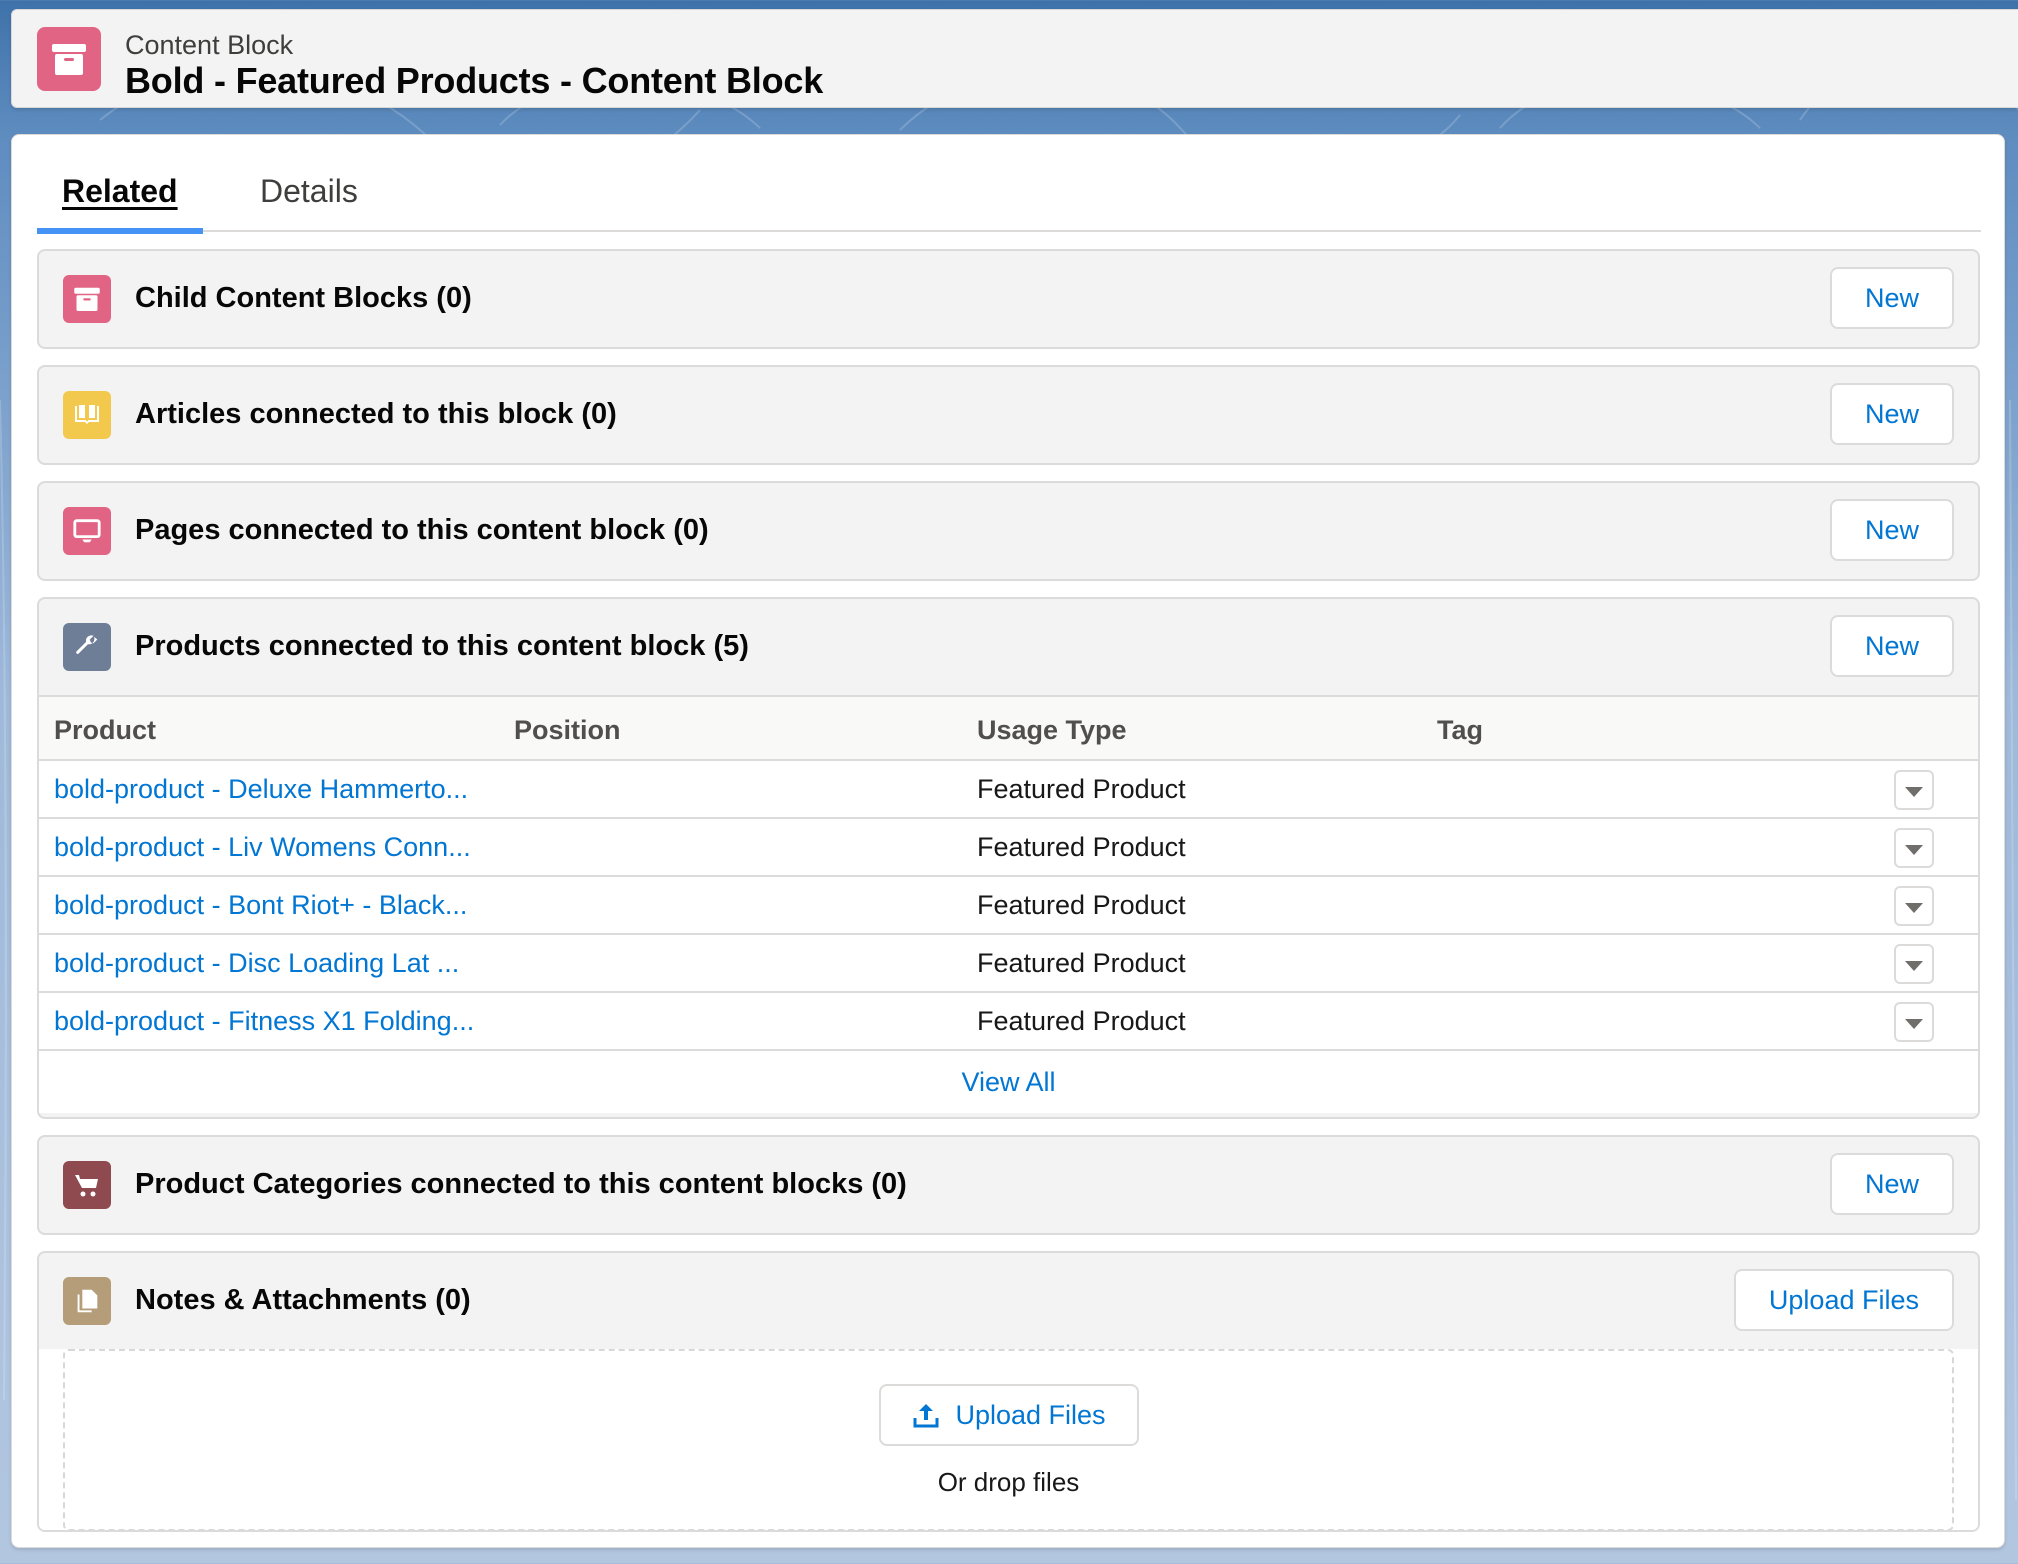  What do you see at coordinates (1030, 1414) in the screenshot?
I see `upload-files-label: Upload Files` at bounding box center [1030, 1414].